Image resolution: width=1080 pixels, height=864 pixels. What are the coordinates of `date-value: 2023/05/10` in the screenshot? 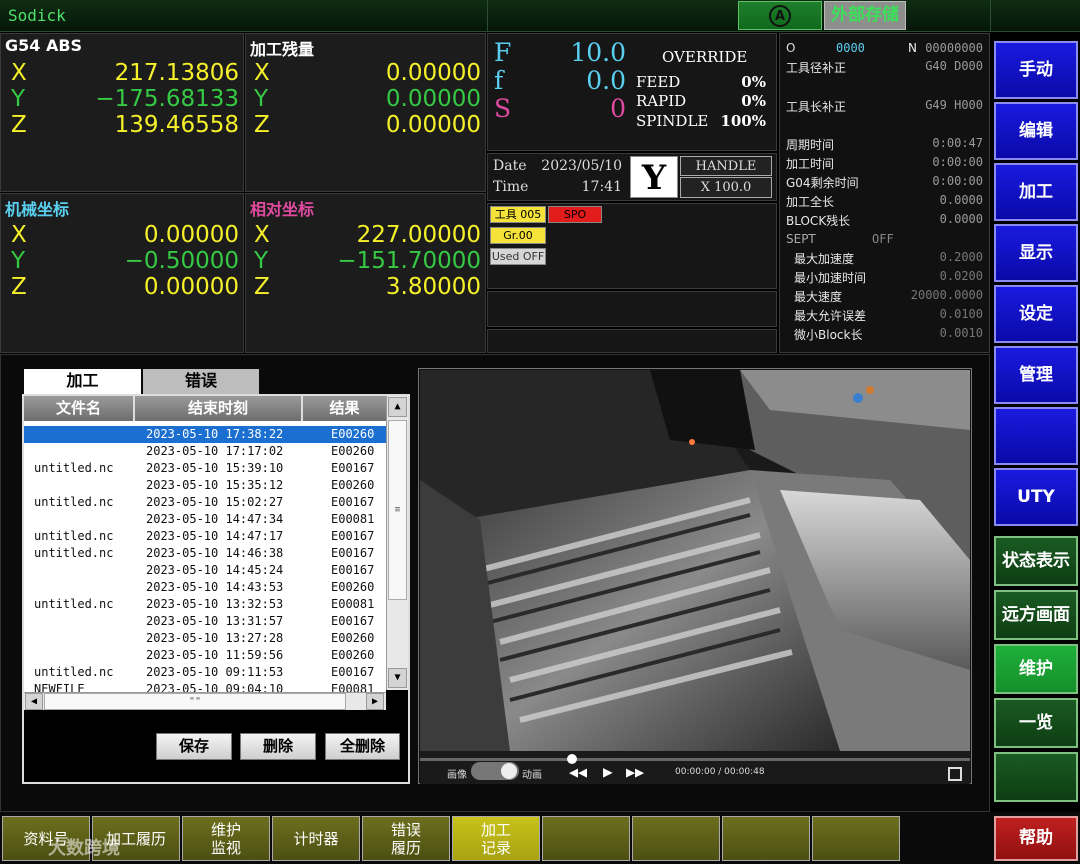 It's located at (581, 166).